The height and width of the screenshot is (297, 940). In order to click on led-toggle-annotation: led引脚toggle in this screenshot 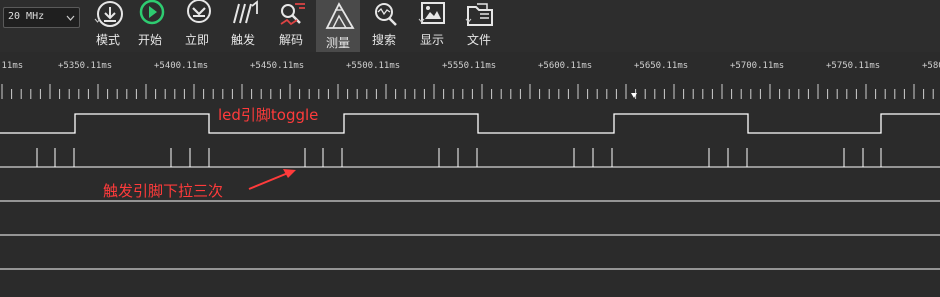, I will do `click(268, 115)`.